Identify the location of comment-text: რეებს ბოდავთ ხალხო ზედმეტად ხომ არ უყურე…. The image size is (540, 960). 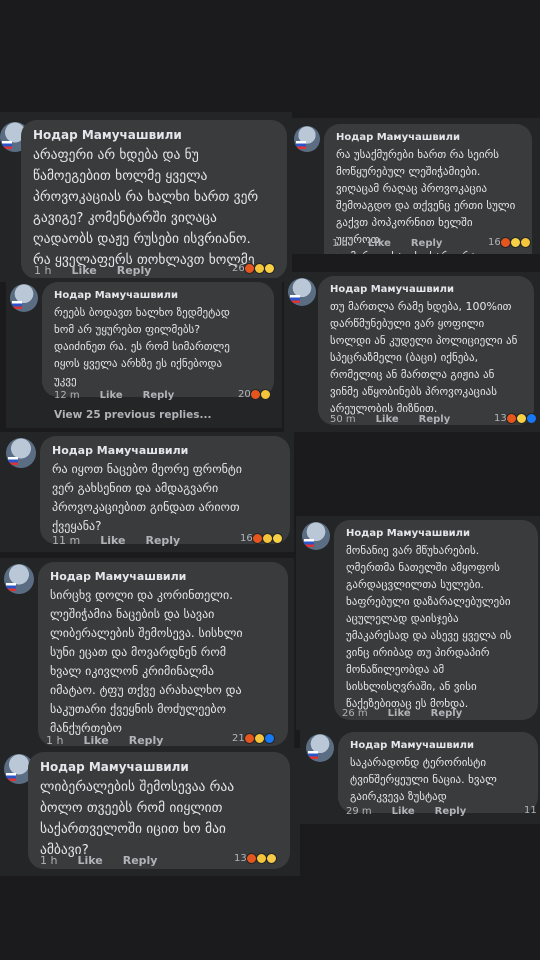
(142, 346).